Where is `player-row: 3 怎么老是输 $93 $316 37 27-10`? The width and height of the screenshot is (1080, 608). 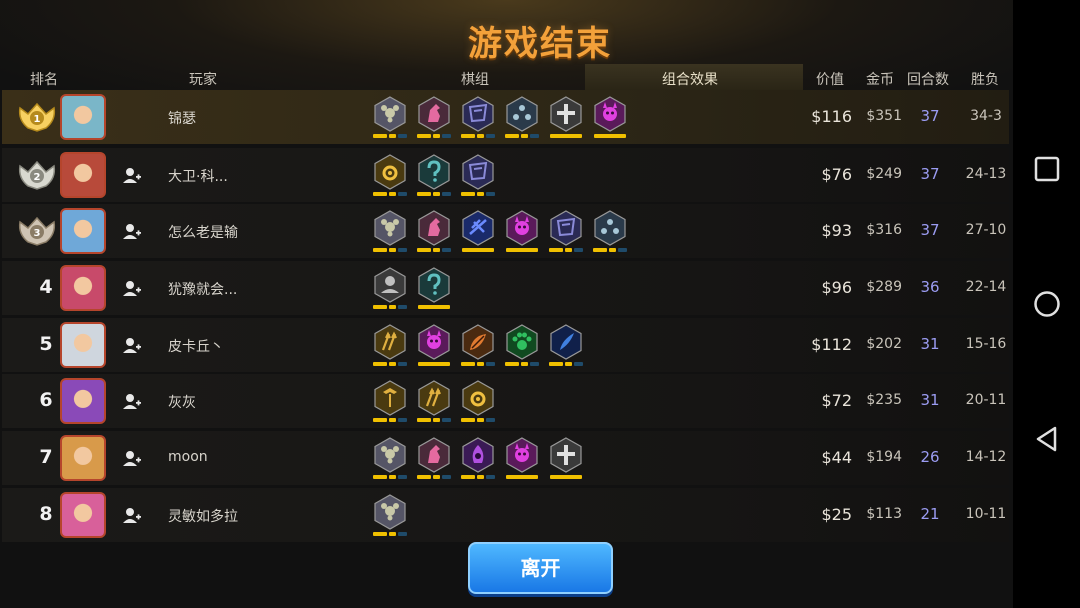 player-row: 3 怎么老是输 $93 $316 37 27-10 is located at coordinates (505, 231).